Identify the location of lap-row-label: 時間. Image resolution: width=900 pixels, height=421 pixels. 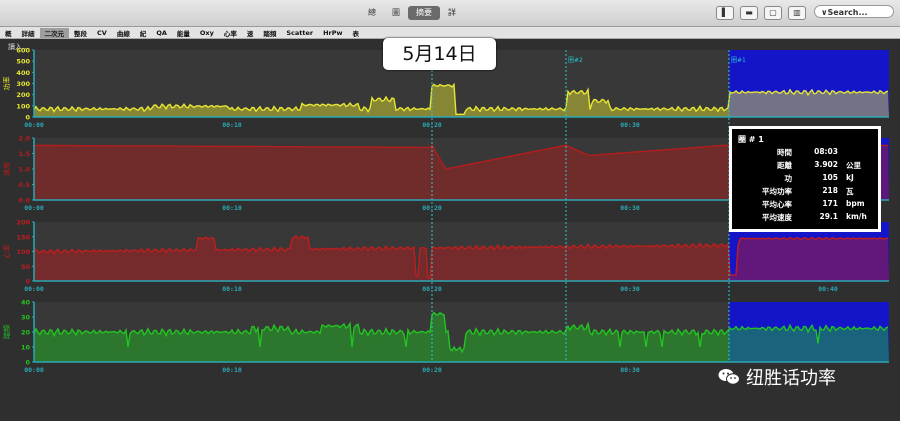
(784, 152).